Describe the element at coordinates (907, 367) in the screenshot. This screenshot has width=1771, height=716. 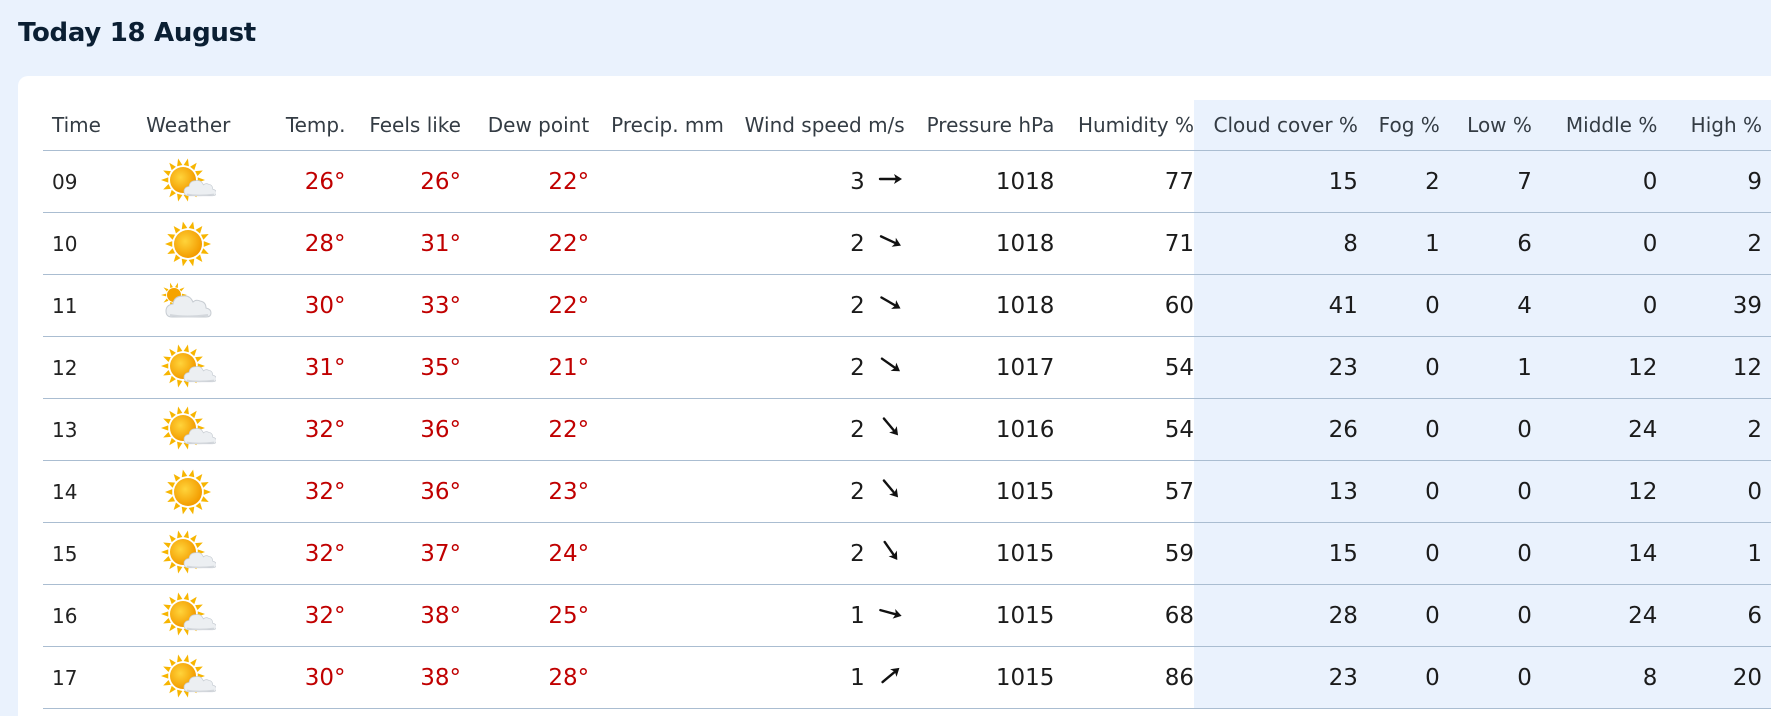
I see `table-row: 12 31° 35° 21° 2 1017 54 23 0 1 12 12` at that location.